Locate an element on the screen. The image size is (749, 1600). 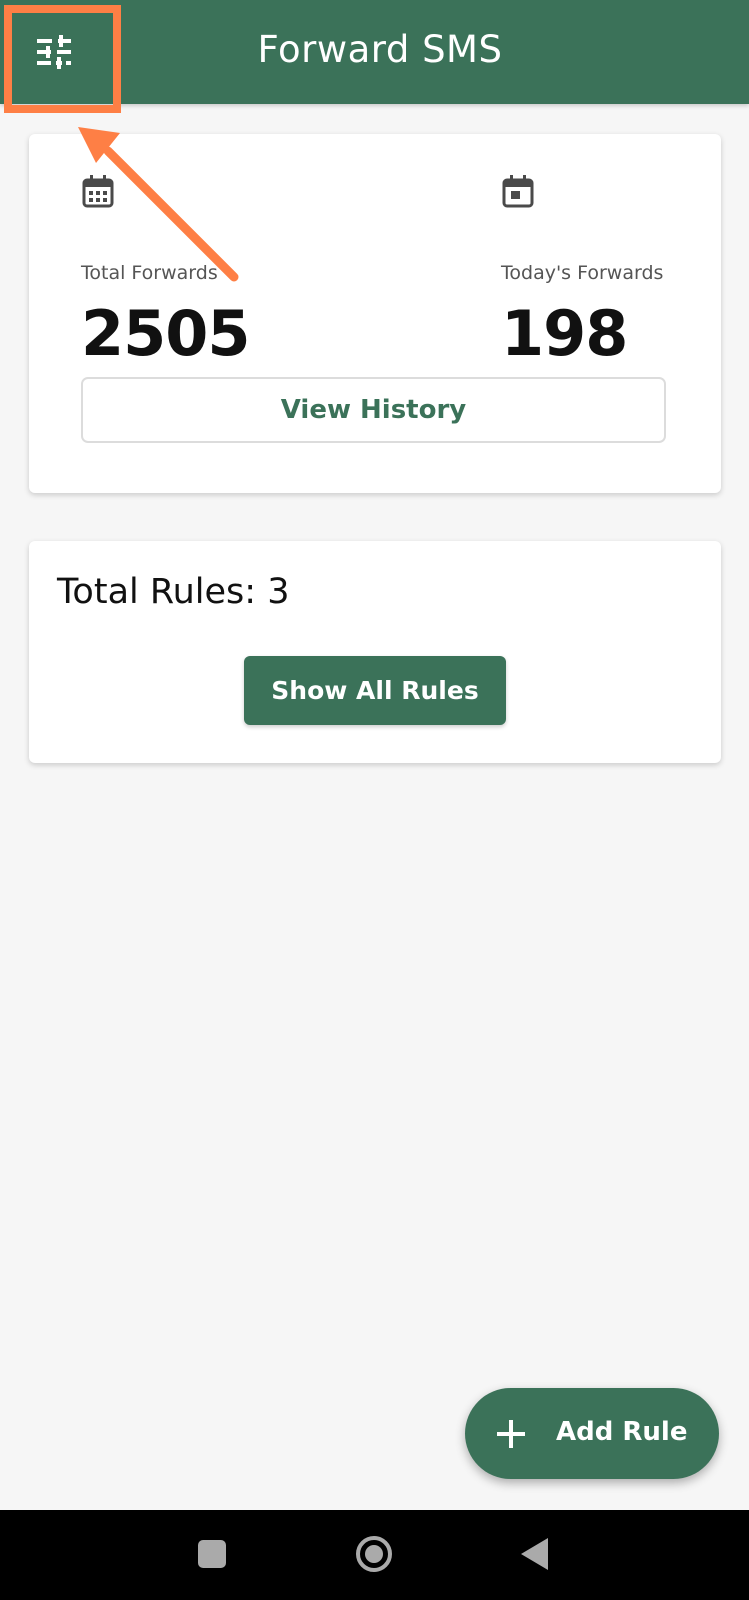
total-forwards-value: 2505 is located at coordinates (166, 333).